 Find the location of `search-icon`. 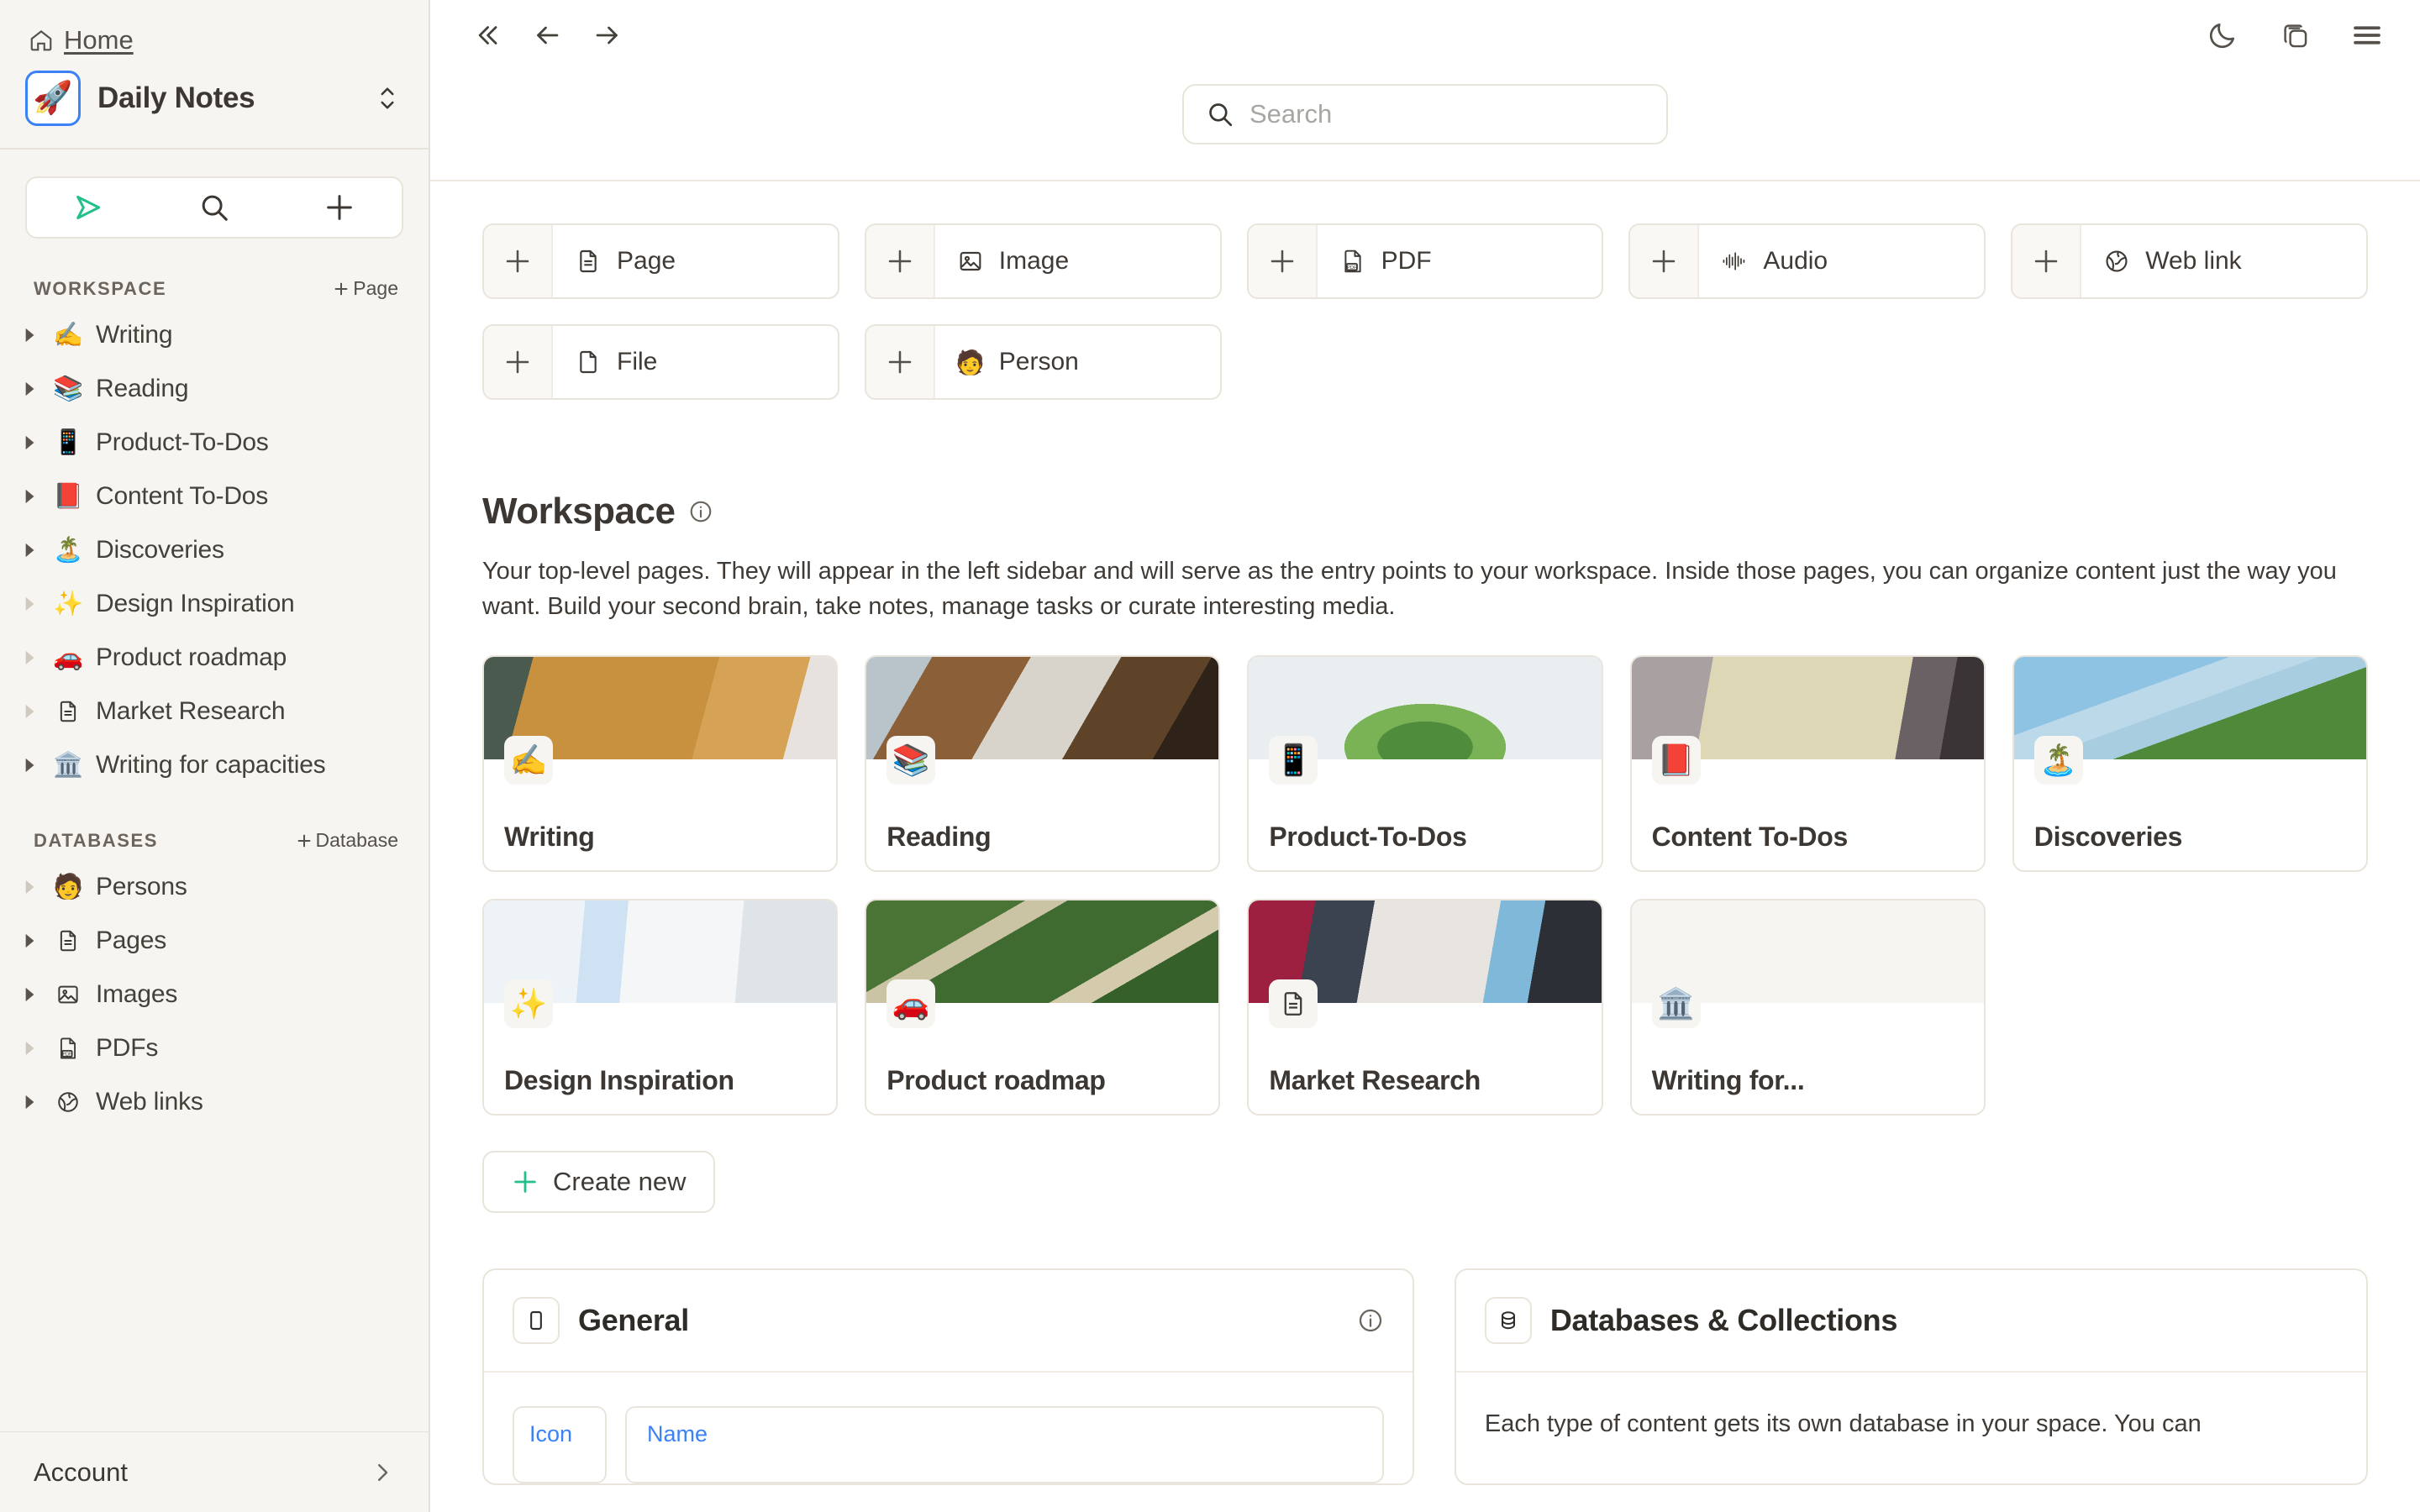

search-icon is located at coordinates (215, 208).